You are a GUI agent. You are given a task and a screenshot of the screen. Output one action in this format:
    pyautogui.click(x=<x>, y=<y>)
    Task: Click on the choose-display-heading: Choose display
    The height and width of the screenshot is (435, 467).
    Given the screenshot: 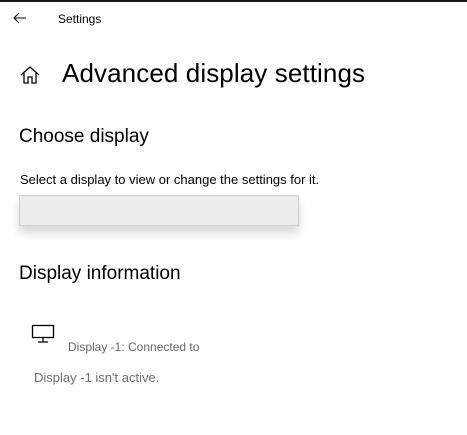 What is the action you would take?
    pyautogui.click(x=84, y=136)
    